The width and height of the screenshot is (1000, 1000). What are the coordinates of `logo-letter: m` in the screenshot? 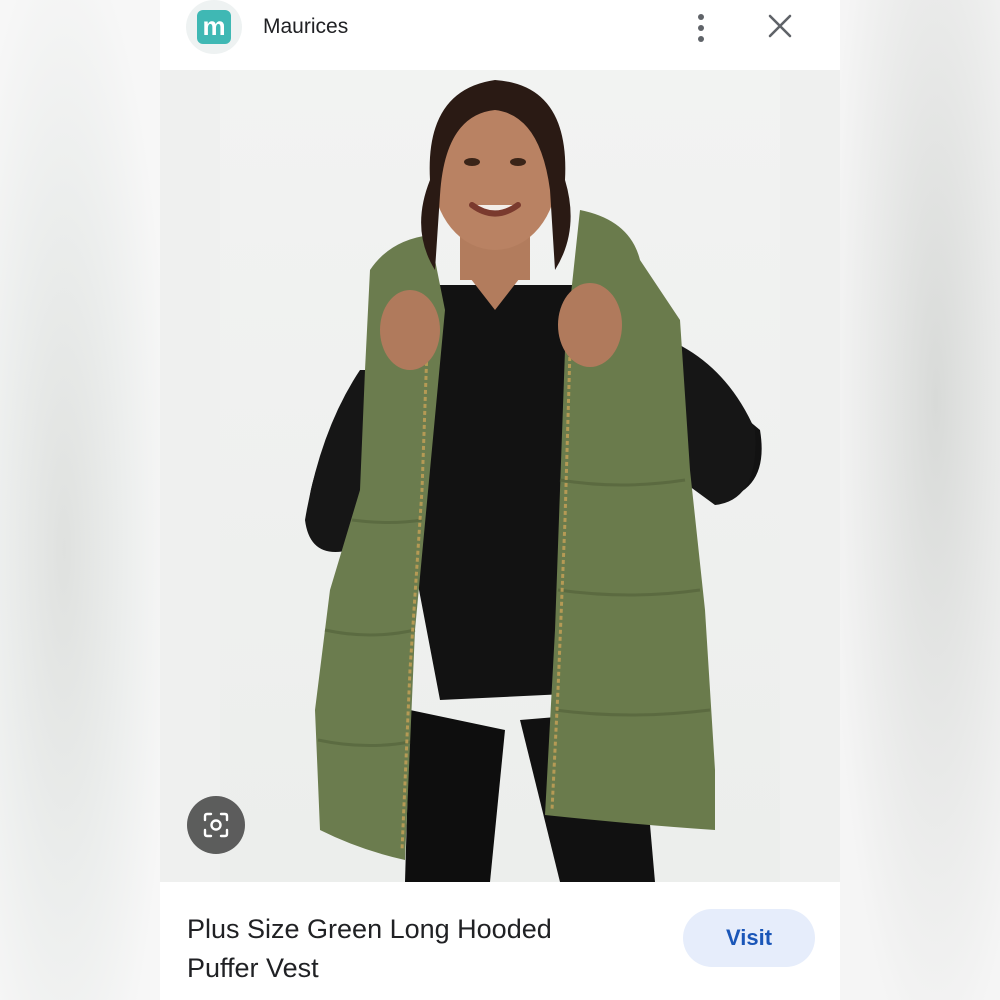 It's located at (214, 27).